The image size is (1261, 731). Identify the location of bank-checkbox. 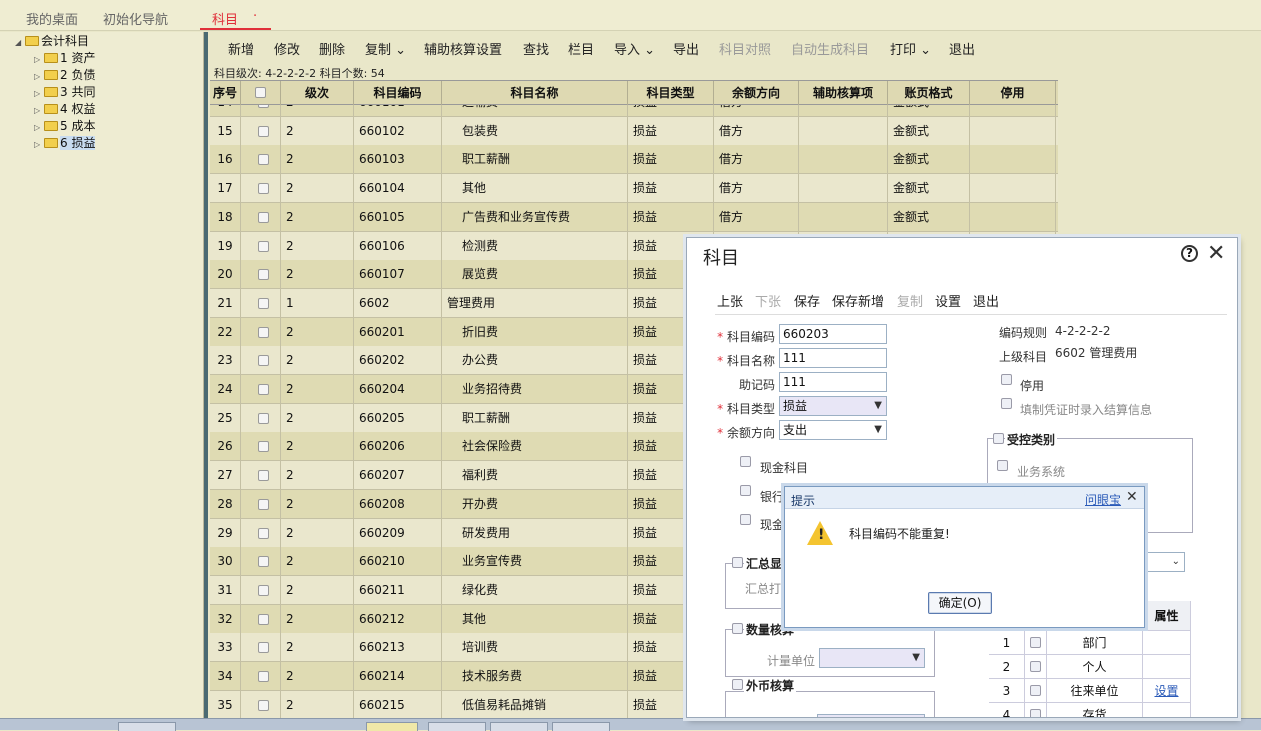
(745, 490).